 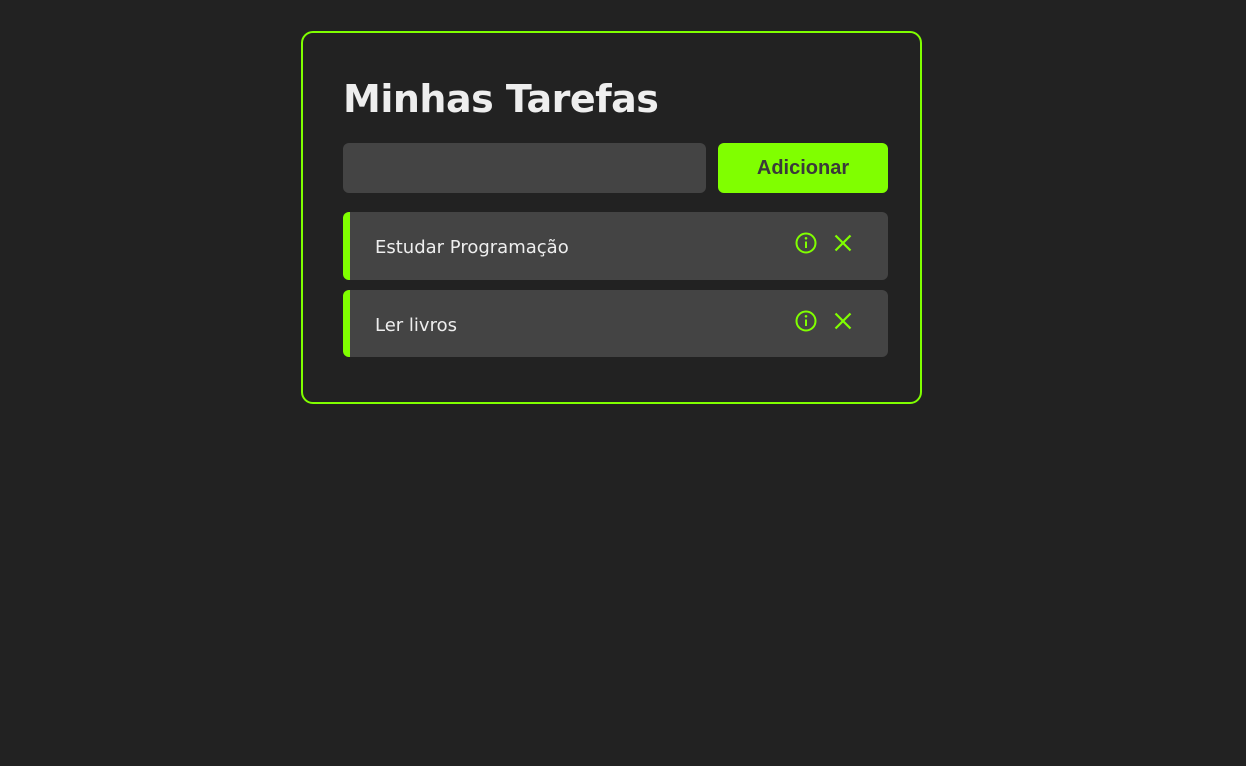 What do you see at coordinates (416, 325) in the screenshot?
I see `task-label: Ler livros` at bounding box center [416, 325].